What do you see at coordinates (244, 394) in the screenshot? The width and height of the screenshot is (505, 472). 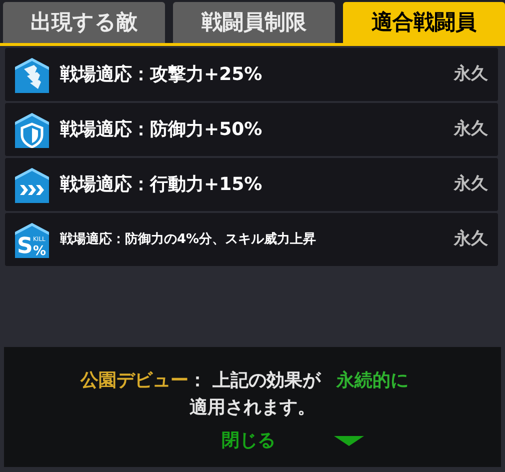 I see `notice-message: 公園デビュー： 上記の効果が 永続的に 適用されます。` at bounding box center [244, 394].